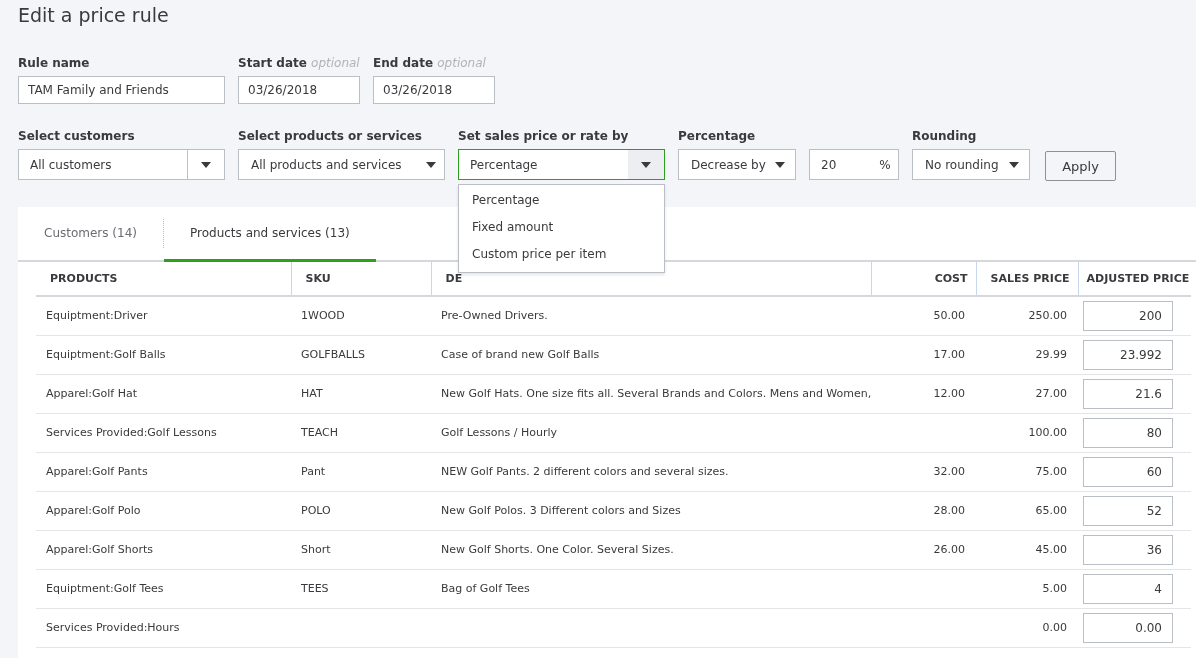  I want to click on field-label: Percentage, so click(717, 136).